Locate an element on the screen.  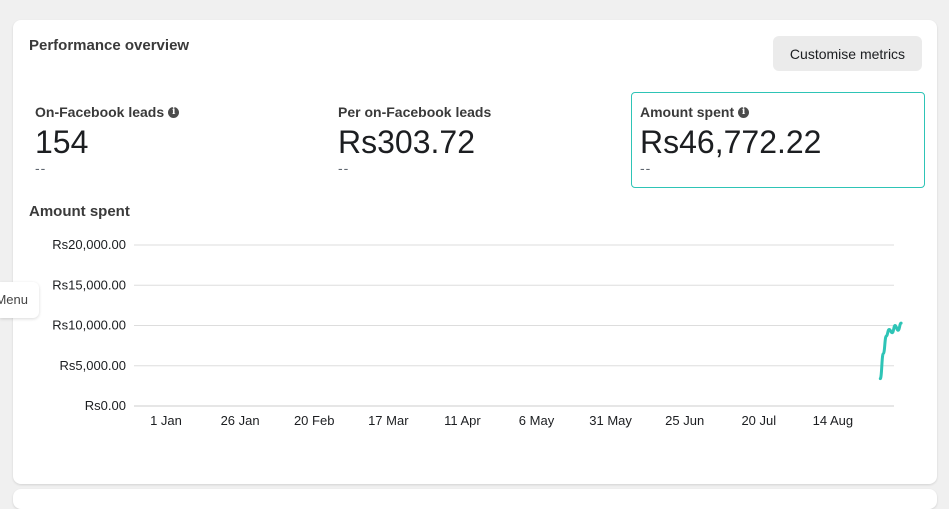
side-menu-tab: Menu is located at coordinates (19, 300).